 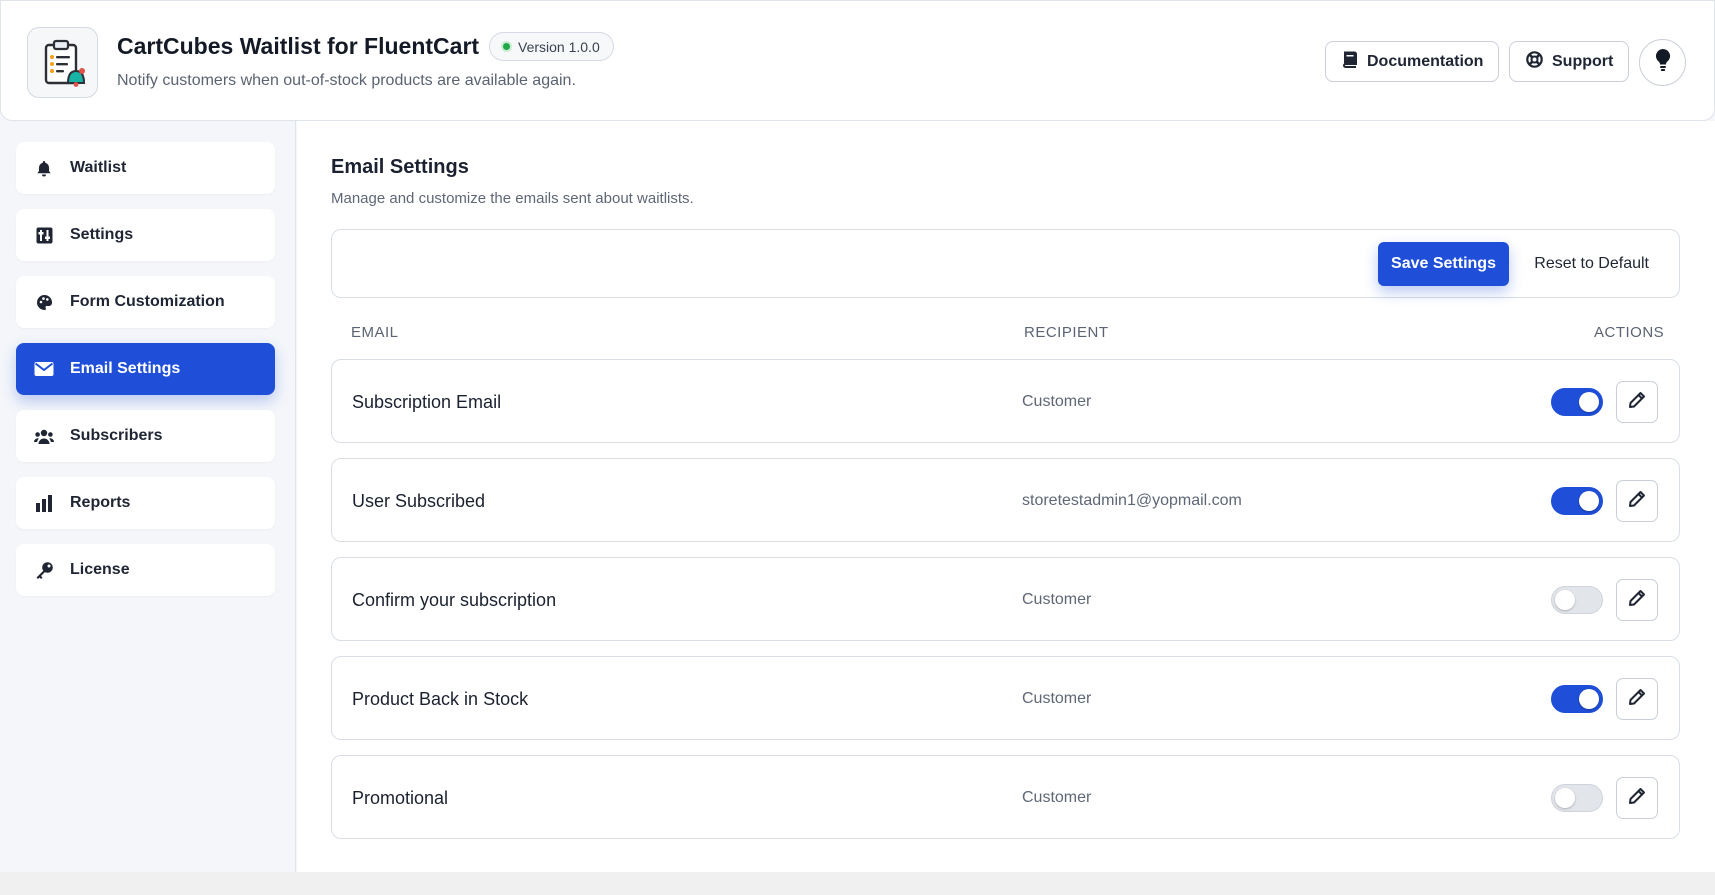 What do you see at coordinates (145, 168) in the screenshot?
I see `sidebar-item-waitlist: Waitlist` at bounding box center [145, 168].